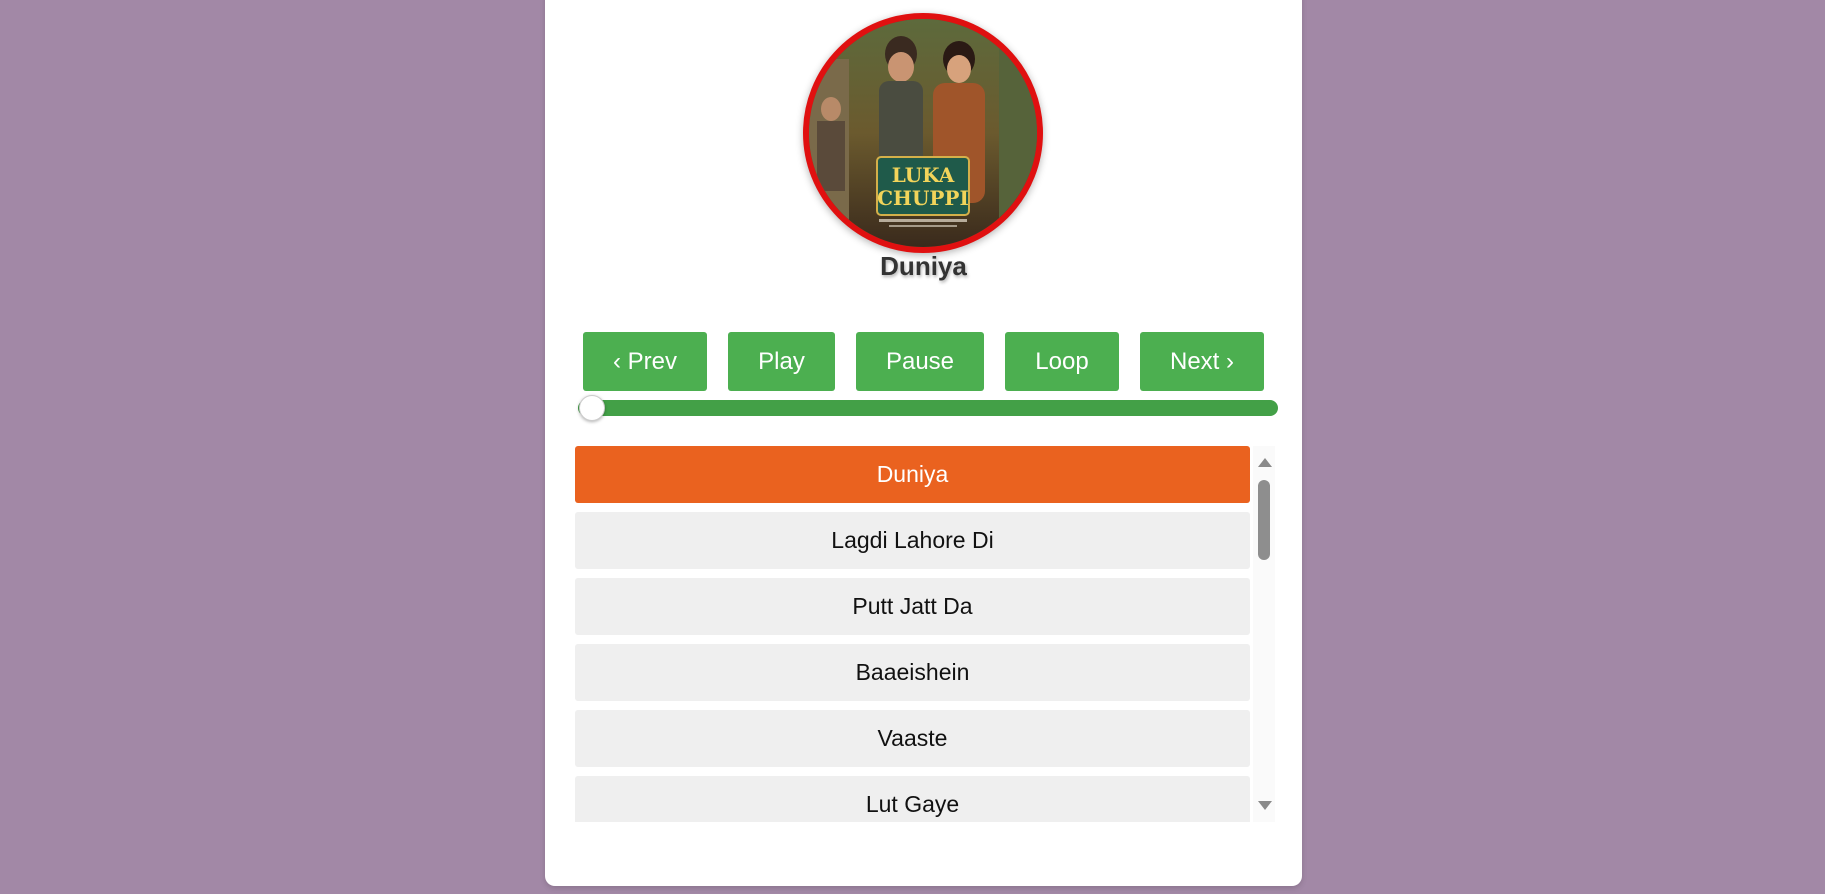  I want to click on scroll-up-arrow-icon, so click(1265, 462).